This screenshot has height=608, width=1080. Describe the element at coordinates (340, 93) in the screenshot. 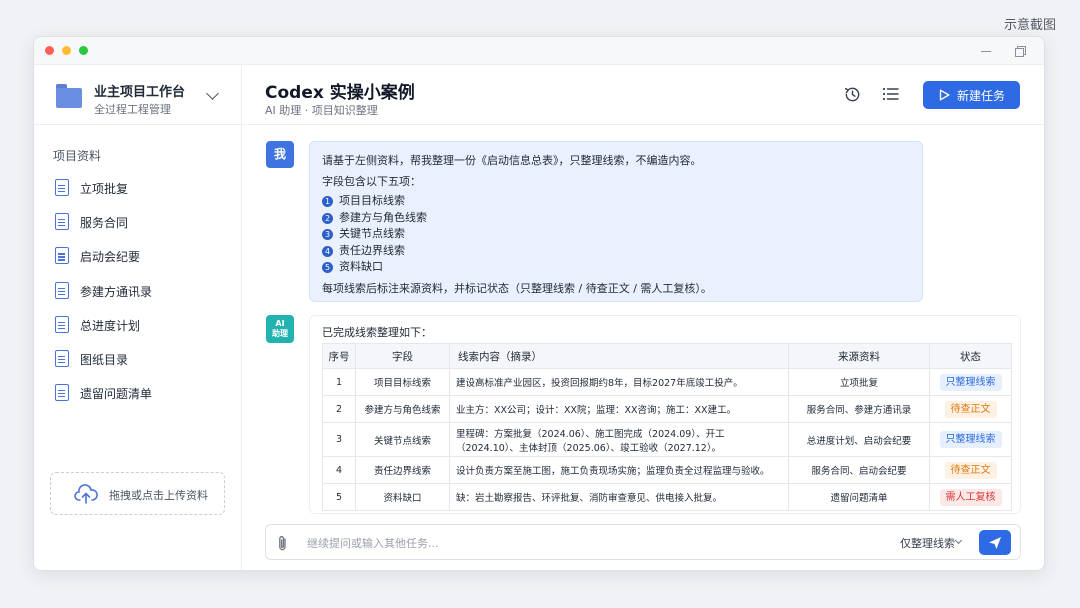

I see `page-title: Codex 实操小案例` at that location.